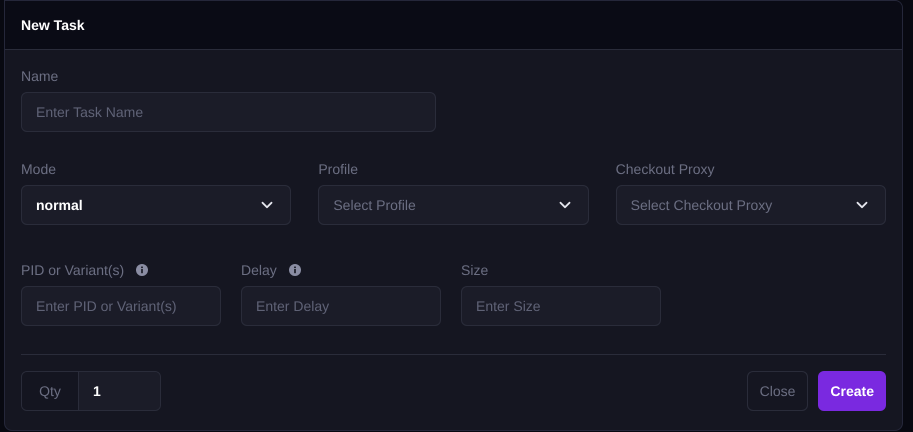 This screenshot has width=913, height=432. Describe the element at coordinates (53, 25) in the screenshot. I see `dialog-title: New Task` at that location.